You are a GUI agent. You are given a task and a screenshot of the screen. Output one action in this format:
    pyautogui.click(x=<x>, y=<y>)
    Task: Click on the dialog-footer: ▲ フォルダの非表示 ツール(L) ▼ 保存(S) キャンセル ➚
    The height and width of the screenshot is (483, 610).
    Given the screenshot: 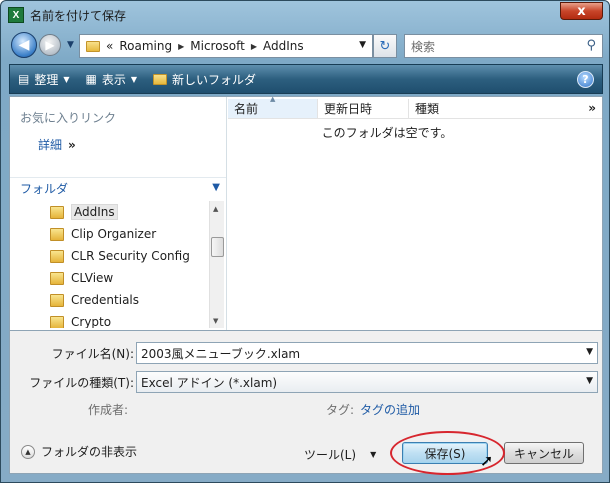 What is the action you would take?
    pyautogui.click(x=306, y=452)
    